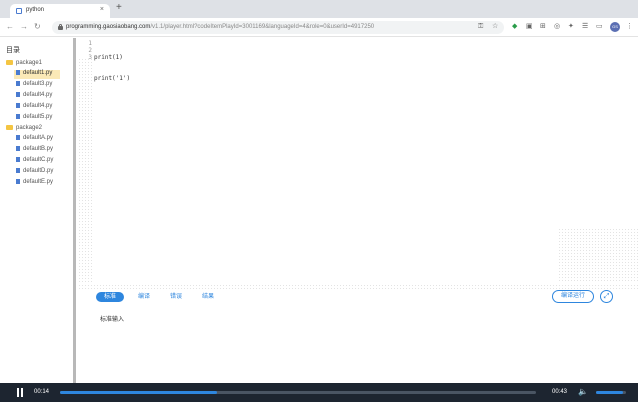 Image resolution: width=638 pixels, height=402 pixels. I want to click on sidebar-splitter, so click(74, 210).